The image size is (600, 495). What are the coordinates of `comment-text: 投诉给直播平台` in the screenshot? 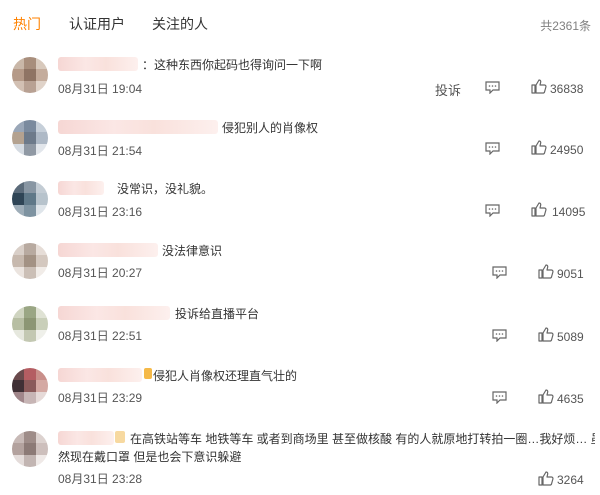 It's located at (217, 314).